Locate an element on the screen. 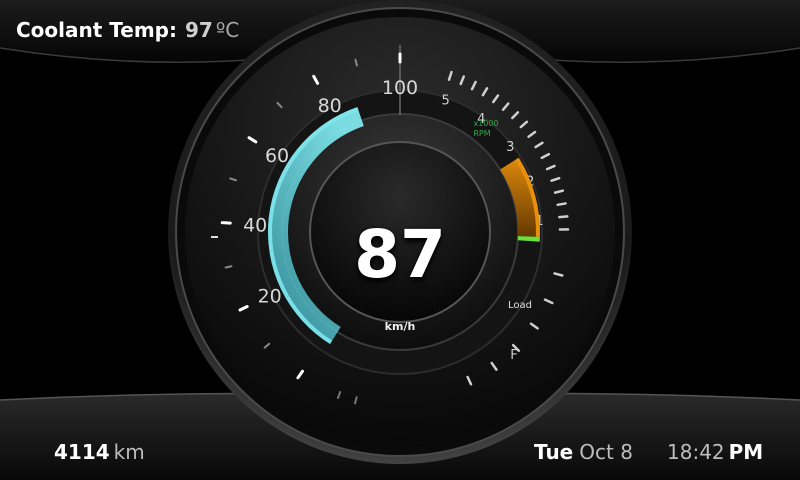 This screenshot has height=480, width=800. speed-scale-label: 60 is located at coordinates (277, 156).